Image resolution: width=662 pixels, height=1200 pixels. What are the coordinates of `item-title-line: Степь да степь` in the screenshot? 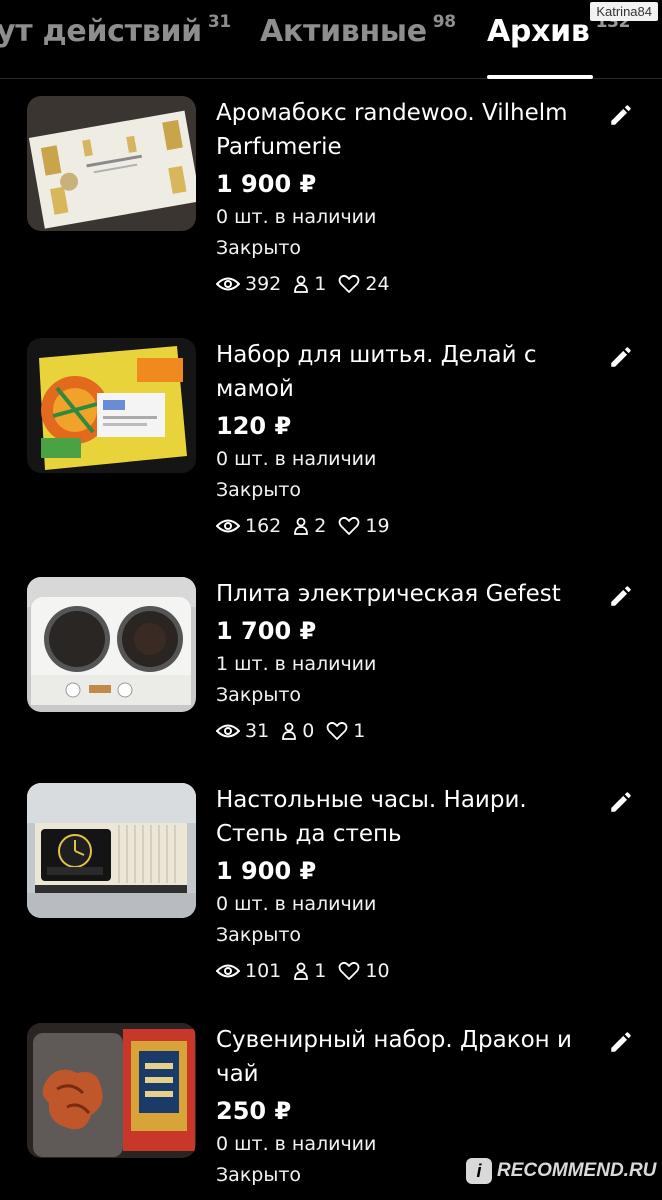 It's located at (309, 834).